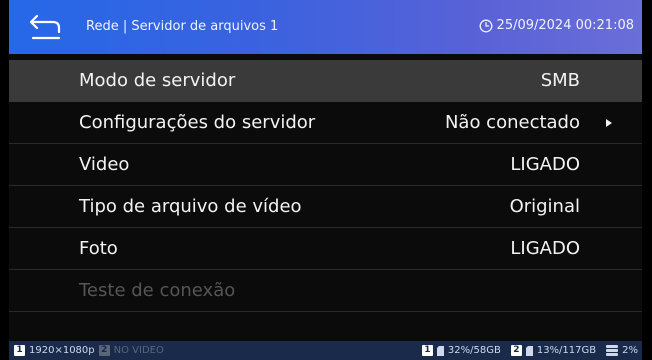 This screenshot has width=652, height=360. Describe the element at coordinates (62, 350) in the screenshot. I see `output1-resolution: 1920×1080p` at that location.